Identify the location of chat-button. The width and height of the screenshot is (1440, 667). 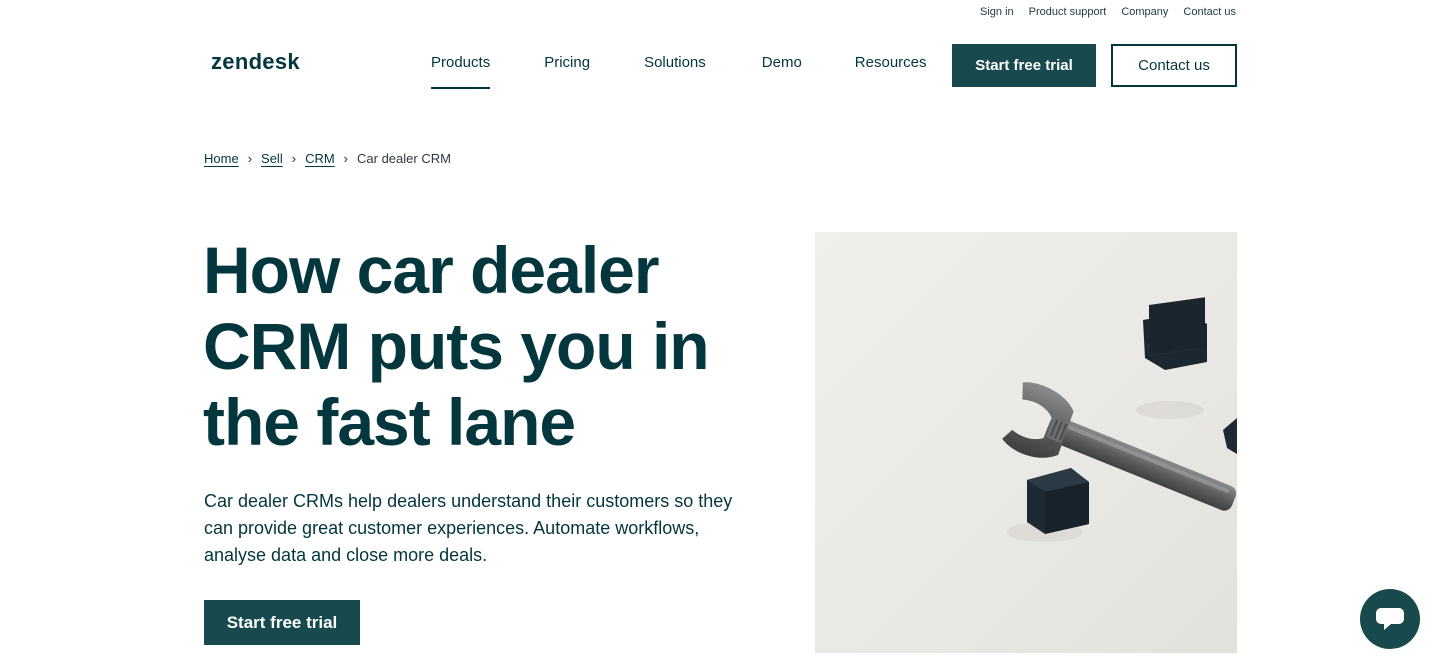
(1390, 619).